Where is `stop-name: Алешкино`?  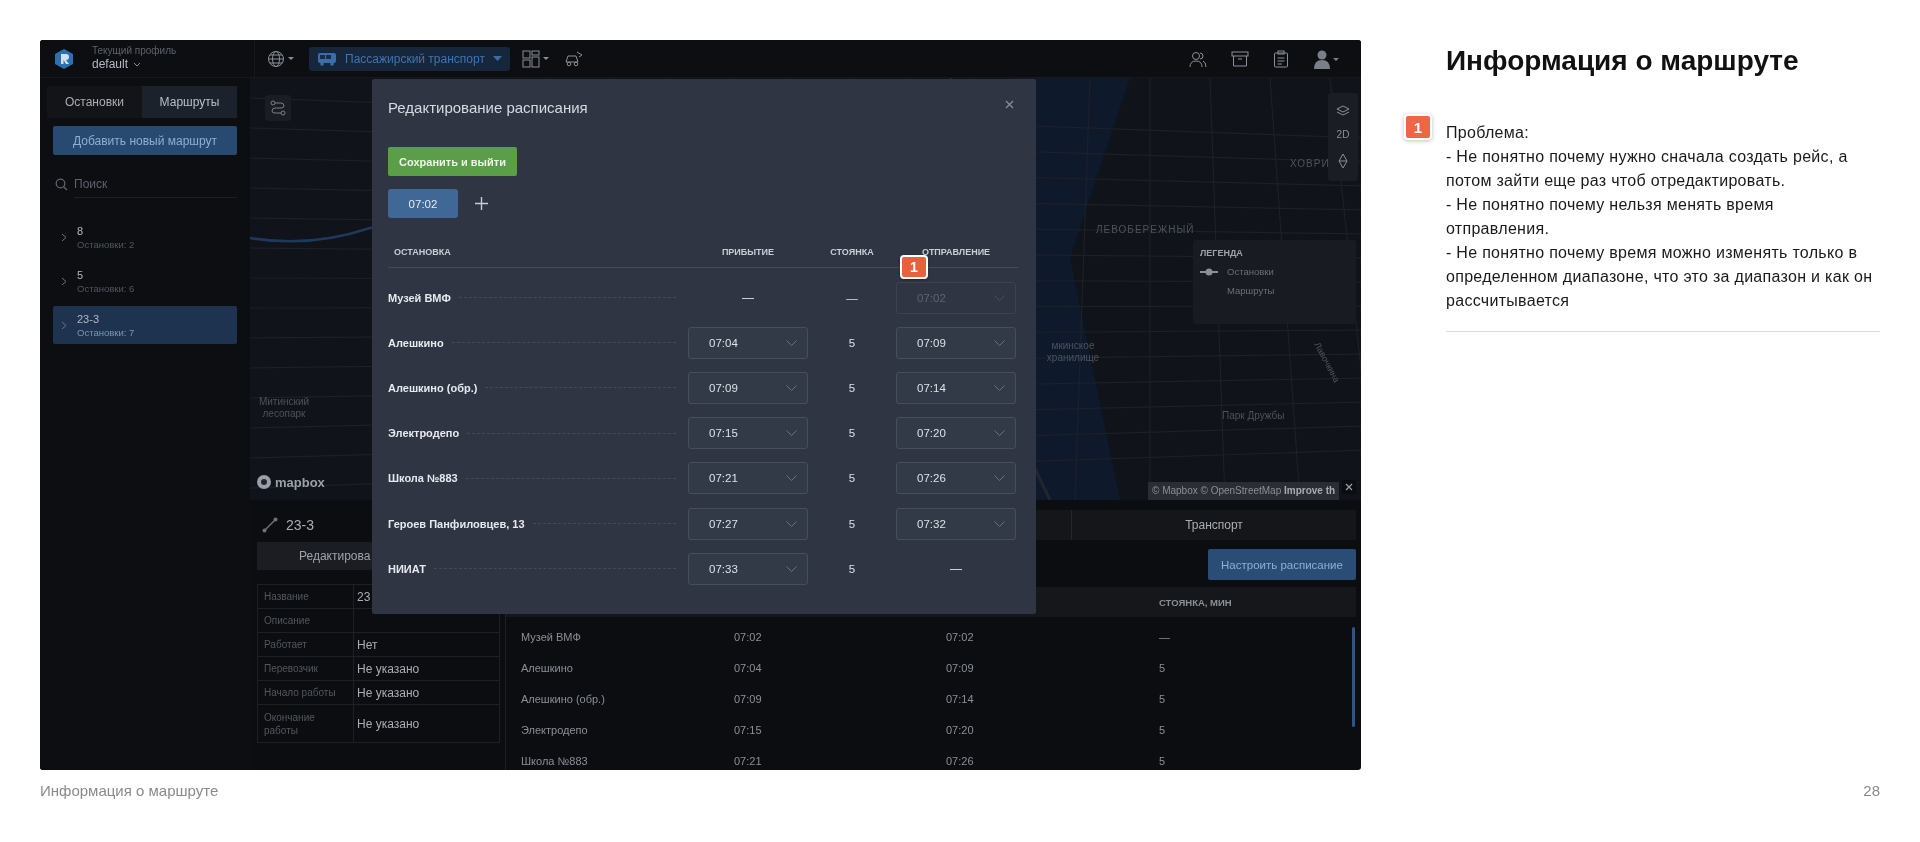
stop-name: Алешкино is located at coordinates (416, 342).